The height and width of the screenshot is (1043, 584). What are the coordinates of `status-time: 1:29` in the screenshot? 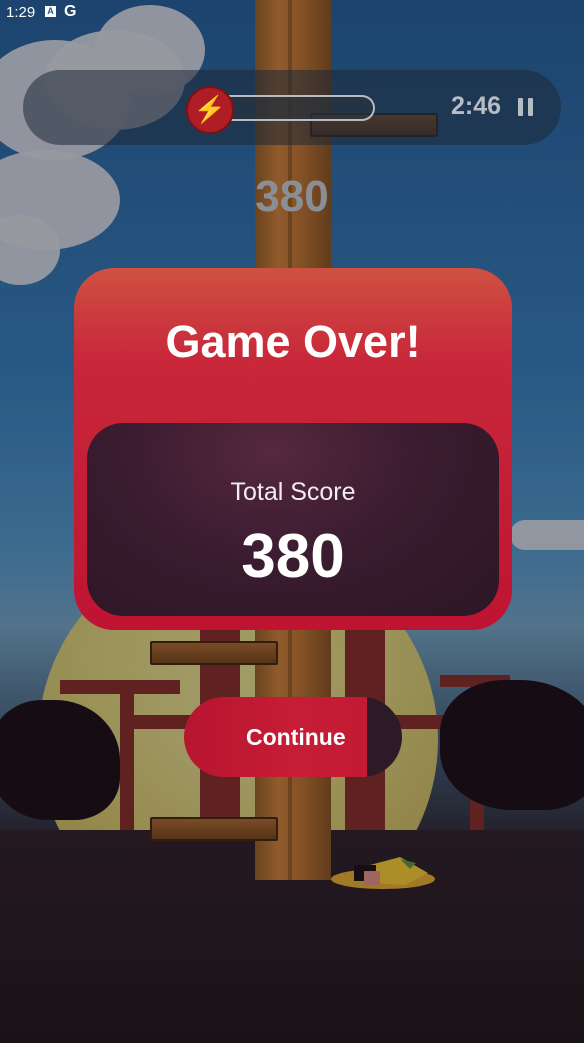 It's located at (21, 12).